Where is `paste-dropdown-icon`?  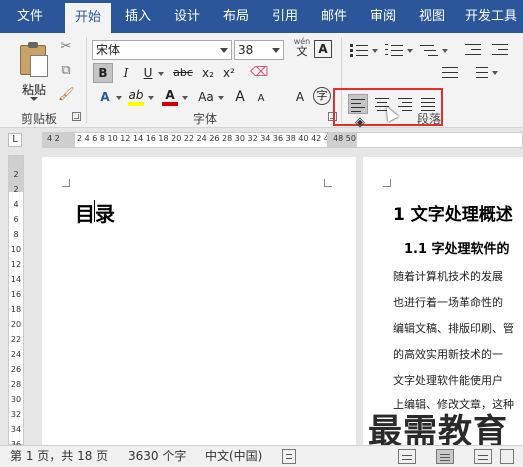
paste-dropdown-icon is located at coordinates (34, 99).